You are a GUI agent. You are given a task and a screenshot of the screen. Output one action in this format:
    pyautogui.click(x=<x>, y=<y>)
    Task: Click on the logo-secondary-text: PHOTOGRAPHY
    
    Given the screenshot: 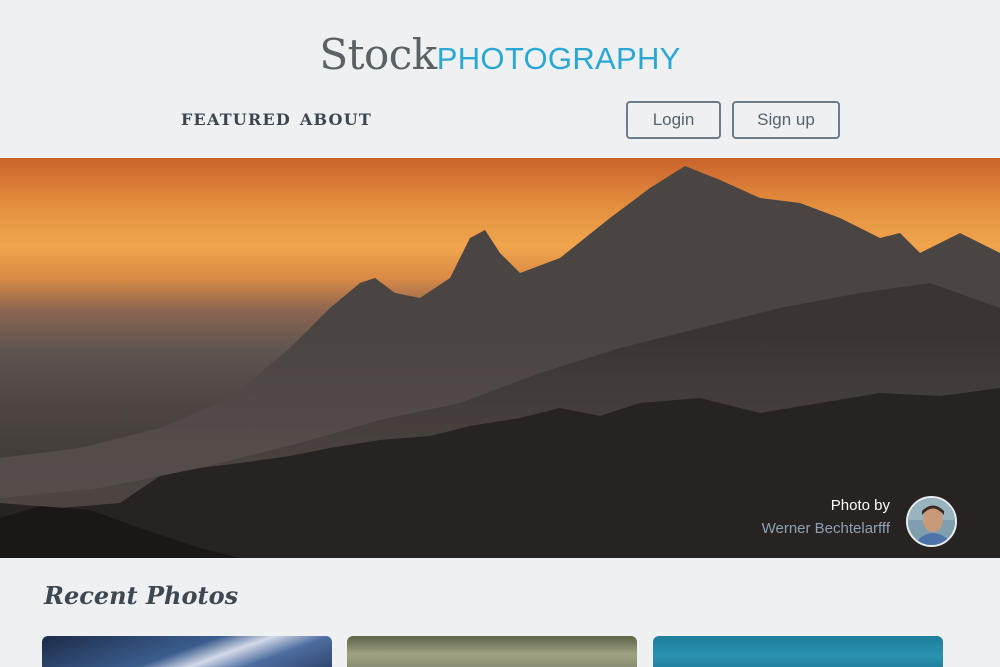 What is the action you would take?
    pyautogui.click(x=558, y=58)
    